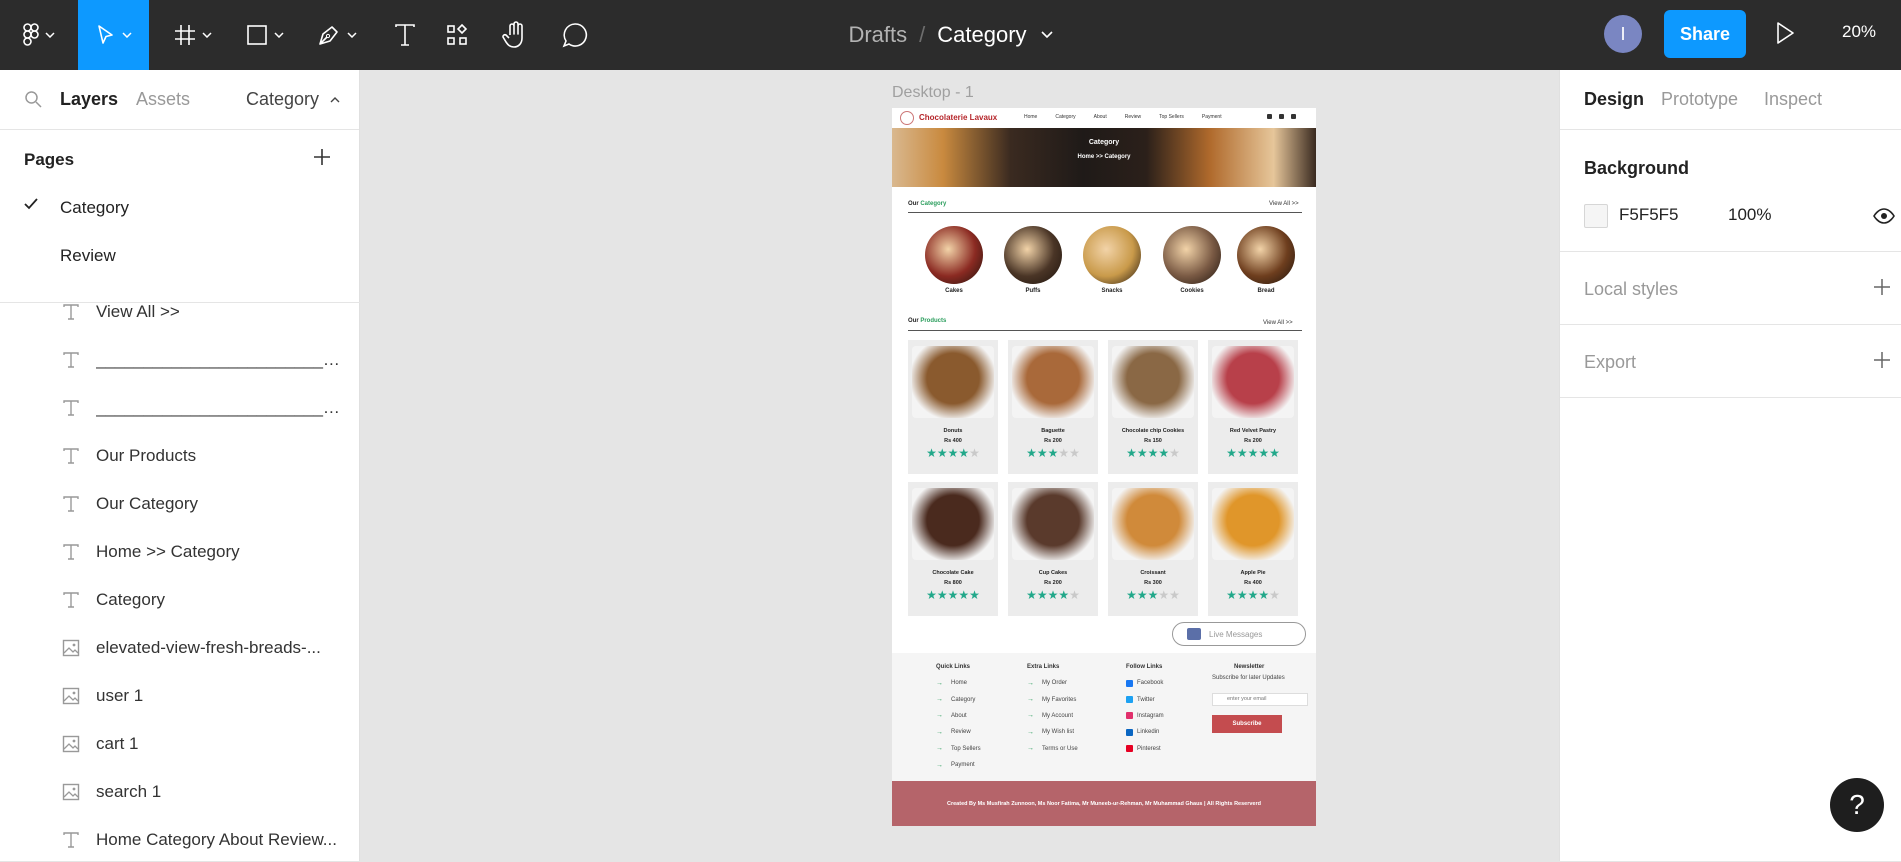  I want to click on hero-breadcrumb: Home >> Category, so click(1104, 157).